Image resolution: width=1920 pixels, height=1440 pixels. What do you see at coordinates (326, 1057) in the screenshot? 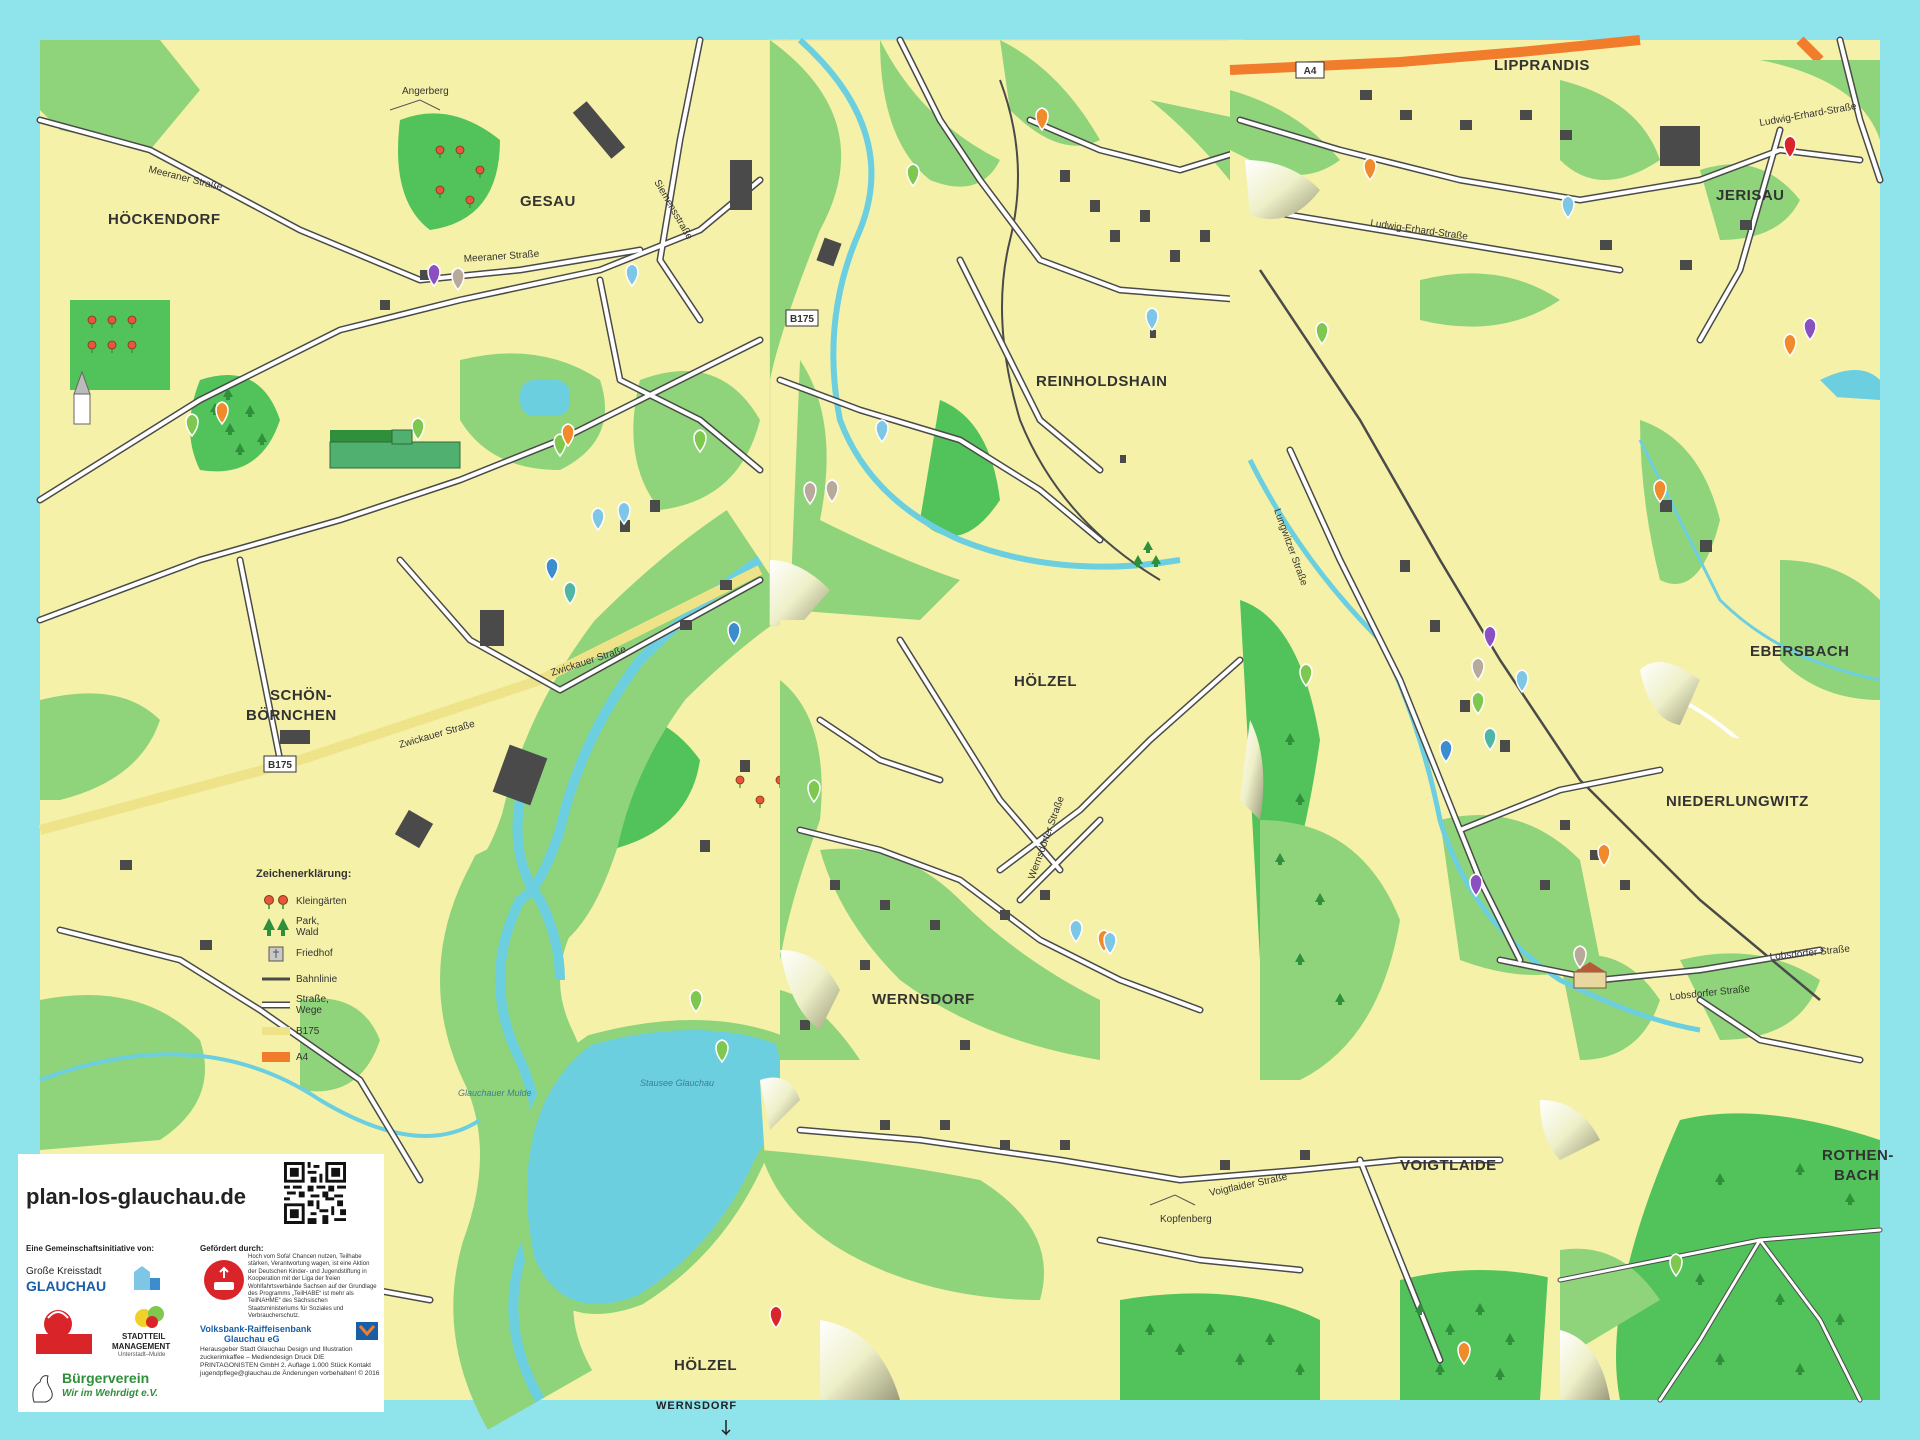
I see `legend-row-a4: A4` at bounding box center [326, 1057].